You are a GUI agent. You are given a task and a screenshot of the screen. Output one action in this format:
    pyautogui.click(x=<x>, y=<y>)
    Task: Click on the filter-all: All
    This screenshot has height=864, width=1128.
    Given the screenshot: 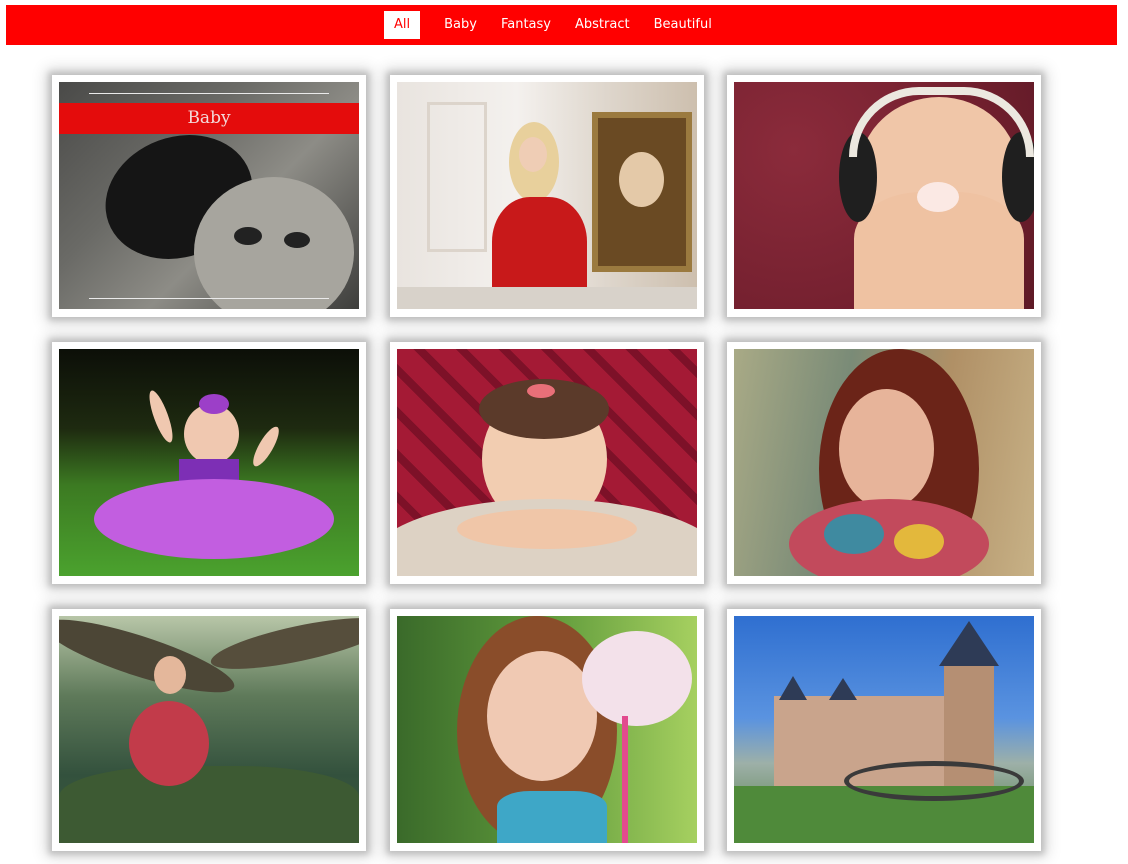 What is the action you would take?
    pyautogui.click(x=402, y=25)
    